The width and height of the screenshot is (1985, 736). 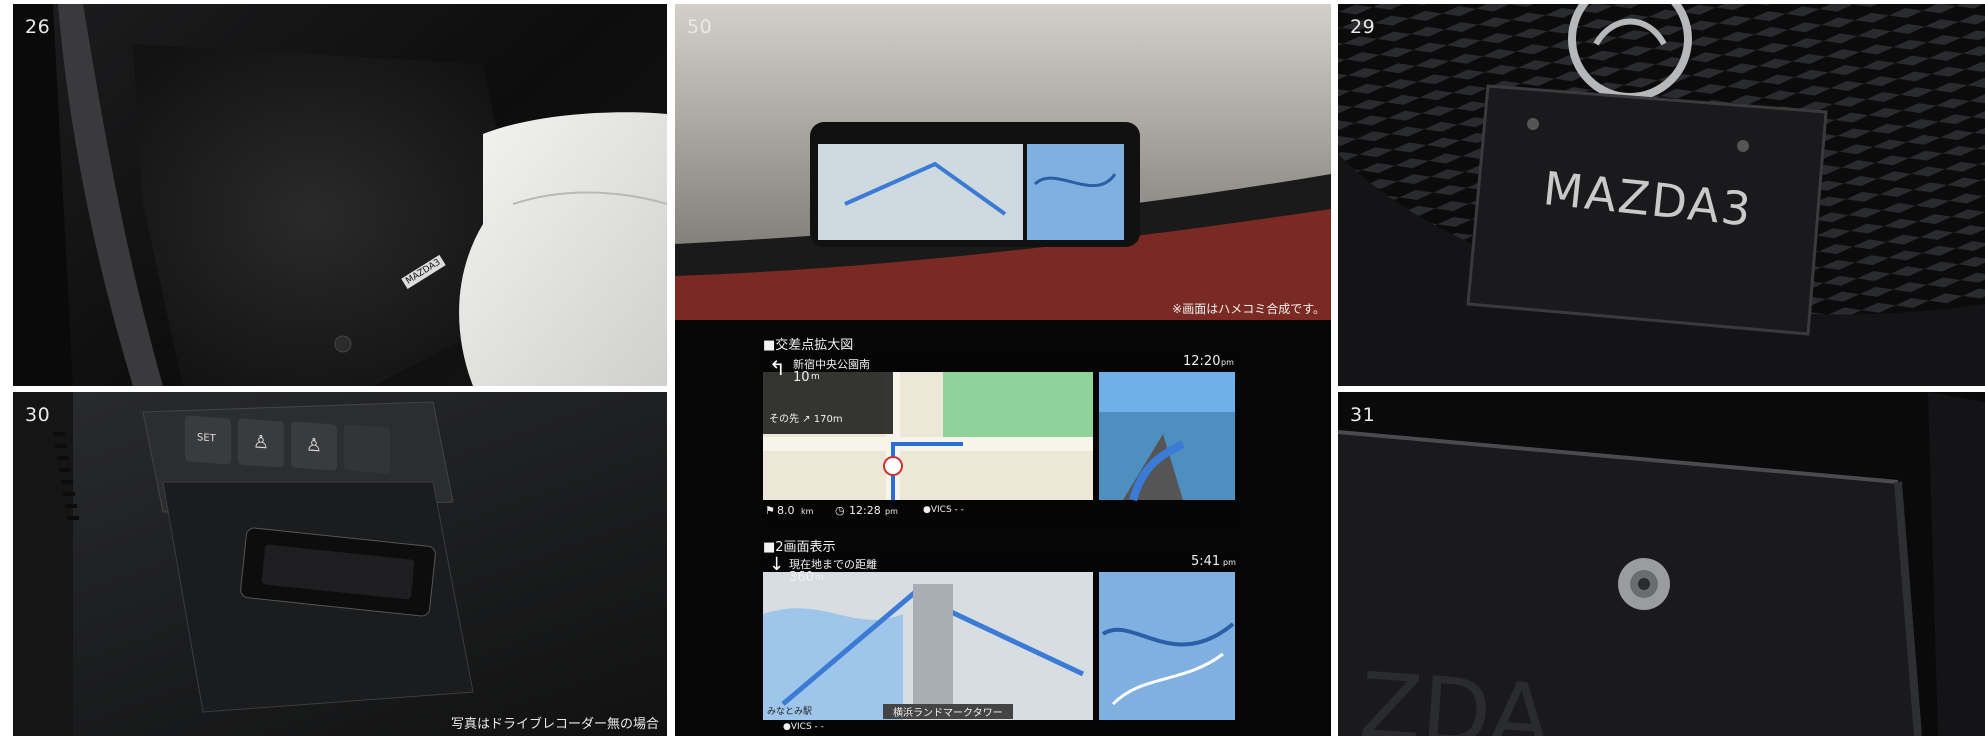 I want to click on remaining-distance: 8.0, so click(x=786, y=510).